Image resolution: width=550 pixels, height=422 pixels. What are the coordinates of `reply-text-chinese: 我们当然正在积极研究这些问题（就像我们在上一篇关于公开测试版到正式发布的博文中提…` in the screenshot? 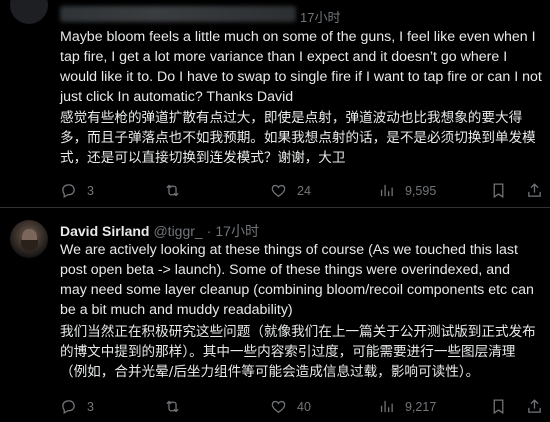 It's located at (298, 352).